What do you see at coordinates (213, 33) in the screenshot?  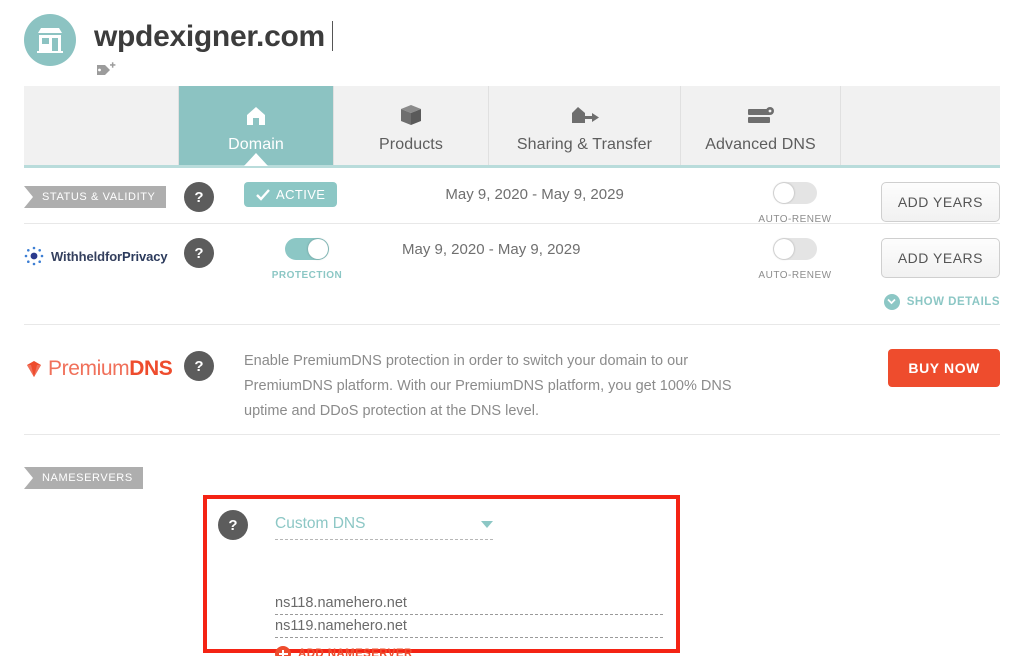 I see `page-title: wpdexigner.com` at bounding box center [213, 33].